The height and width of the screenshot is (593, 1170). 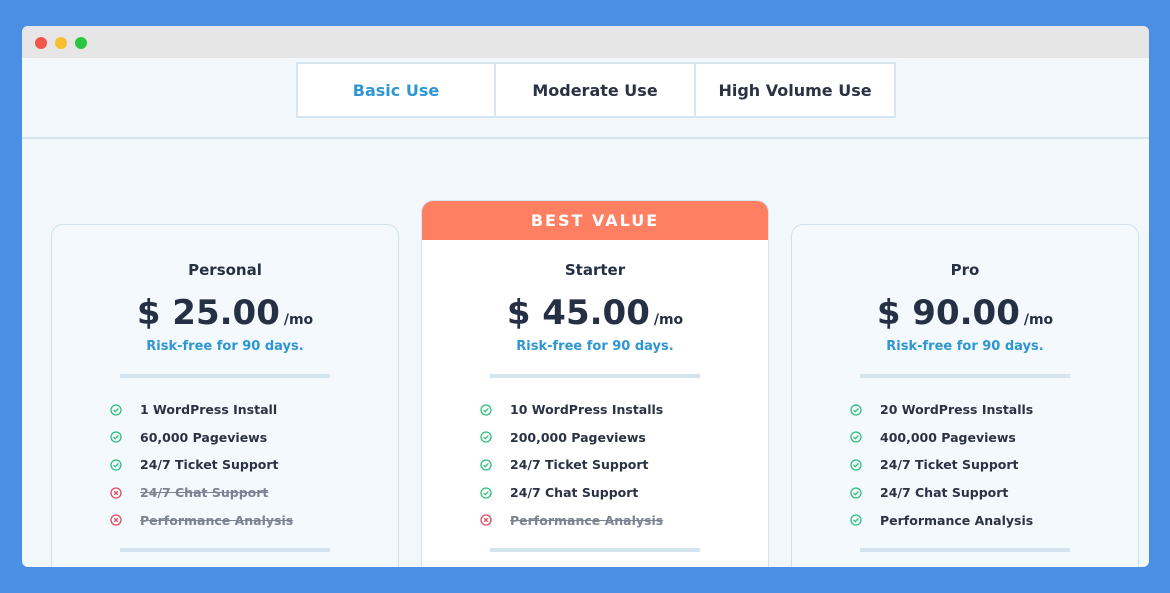 I want to click on price-row: $ 45.00/mo, so click(x=595, y=313).